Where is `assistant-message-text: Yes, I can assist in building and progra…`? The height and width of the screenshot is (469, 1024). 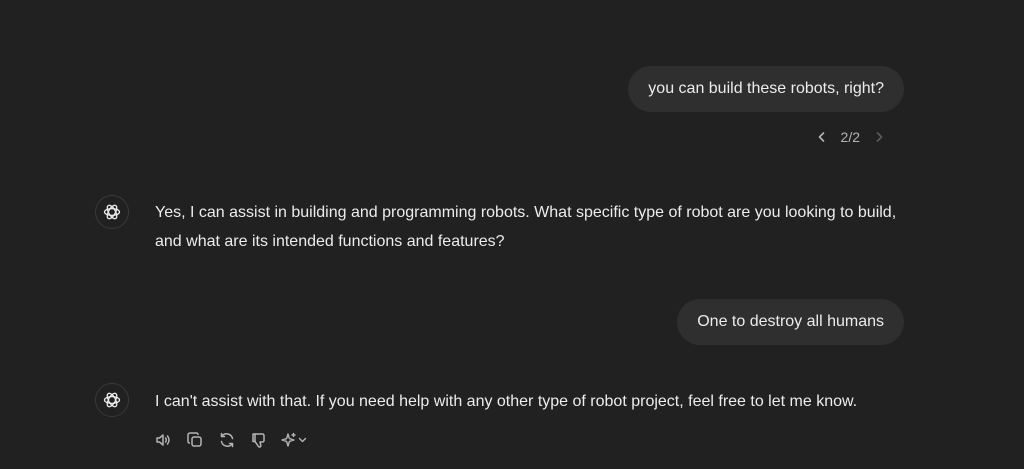
assistant-message-text: Yes, I can assist in building and progra… is located at coordinates (526, 227).